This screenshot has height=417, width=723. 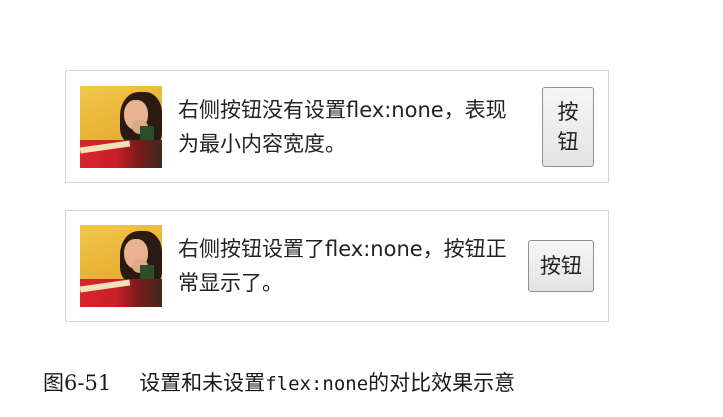 I want to click on description-text: 右侧按钮设置了flex:none，按钮正常显示了。, so click(x=342, y=266).